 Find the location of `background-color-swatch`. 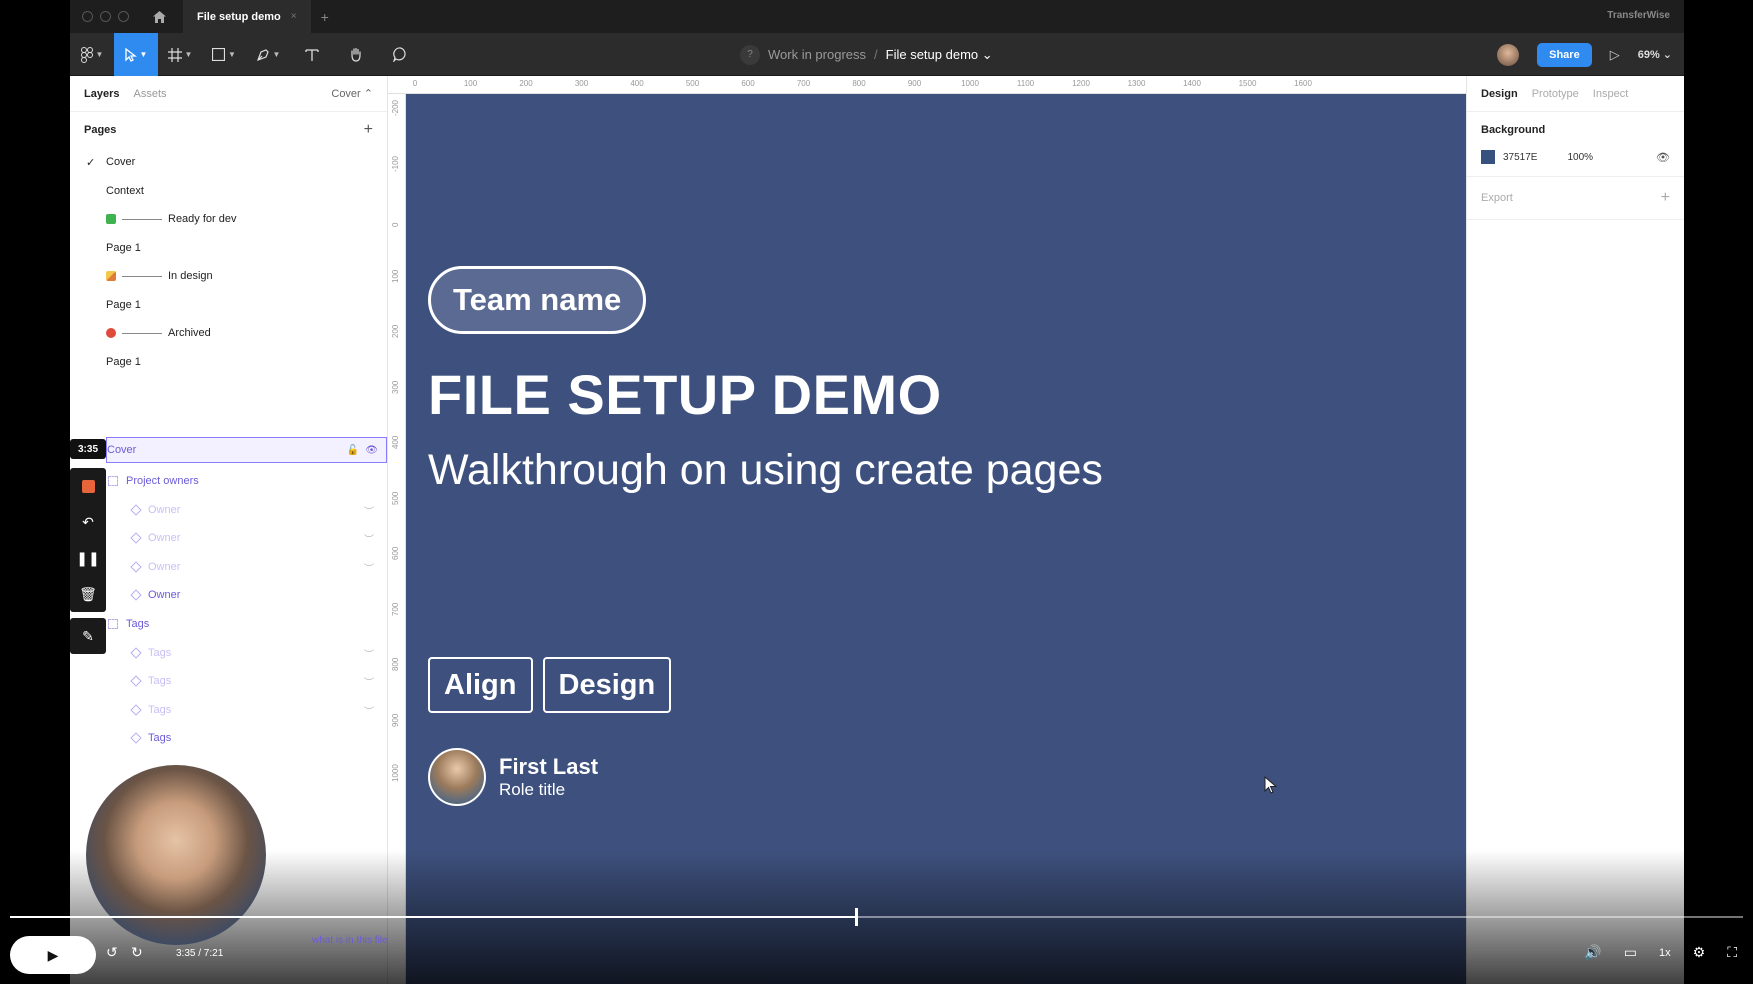

background-color-swatch is located at coordinates (1488, 157).